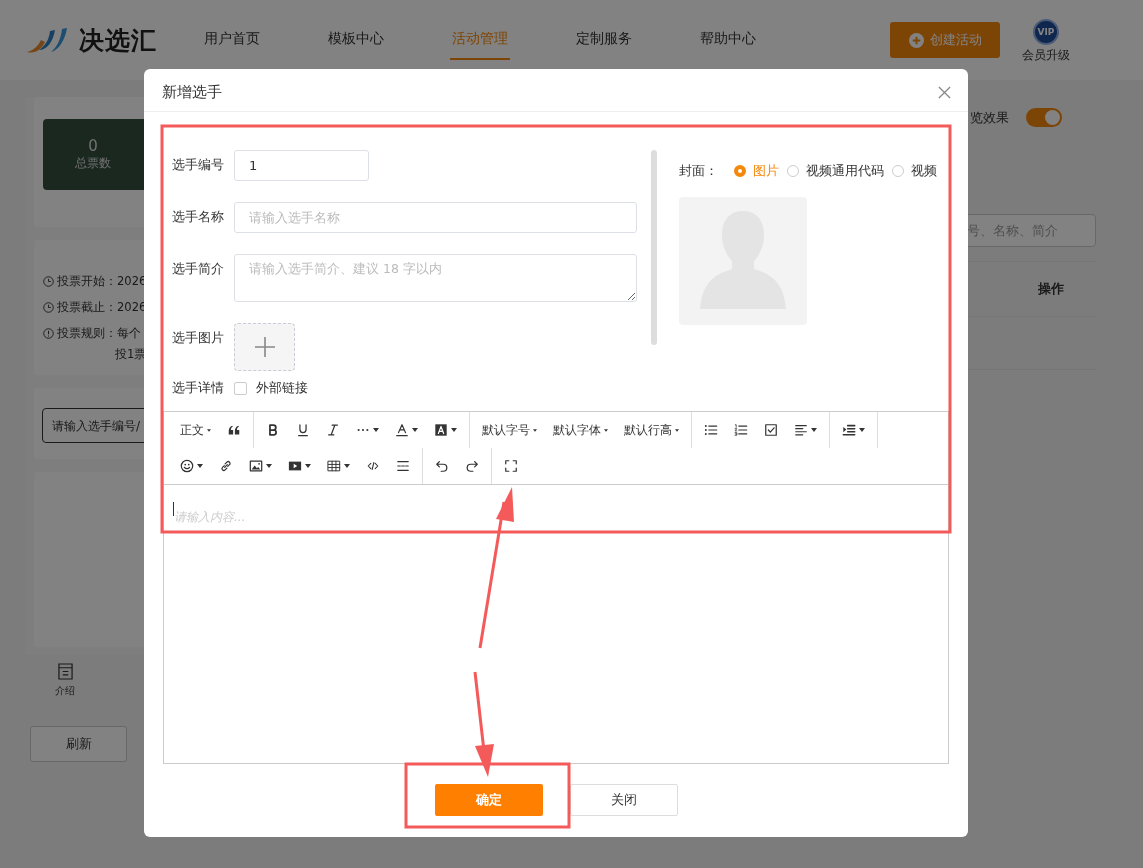 The height and width of the screenshot is (868, 1143). I want to click on member-upgrade-link: 会员升级, so click(1046, 55).